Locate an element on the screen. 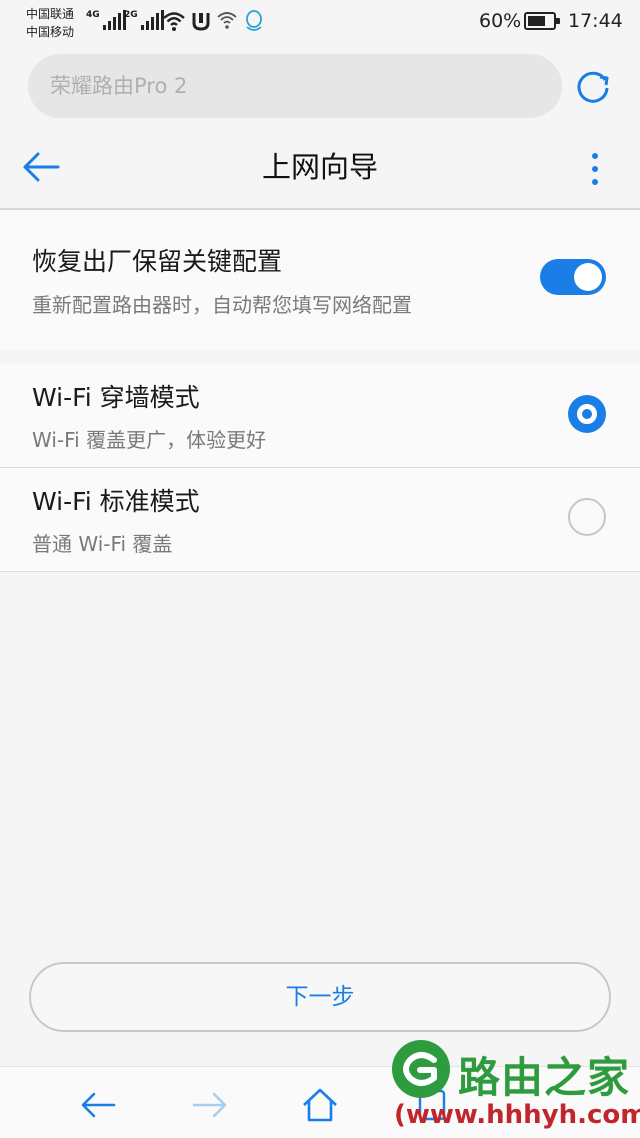  signal-4g-icon: 4G is located at coordinates (106, 20).